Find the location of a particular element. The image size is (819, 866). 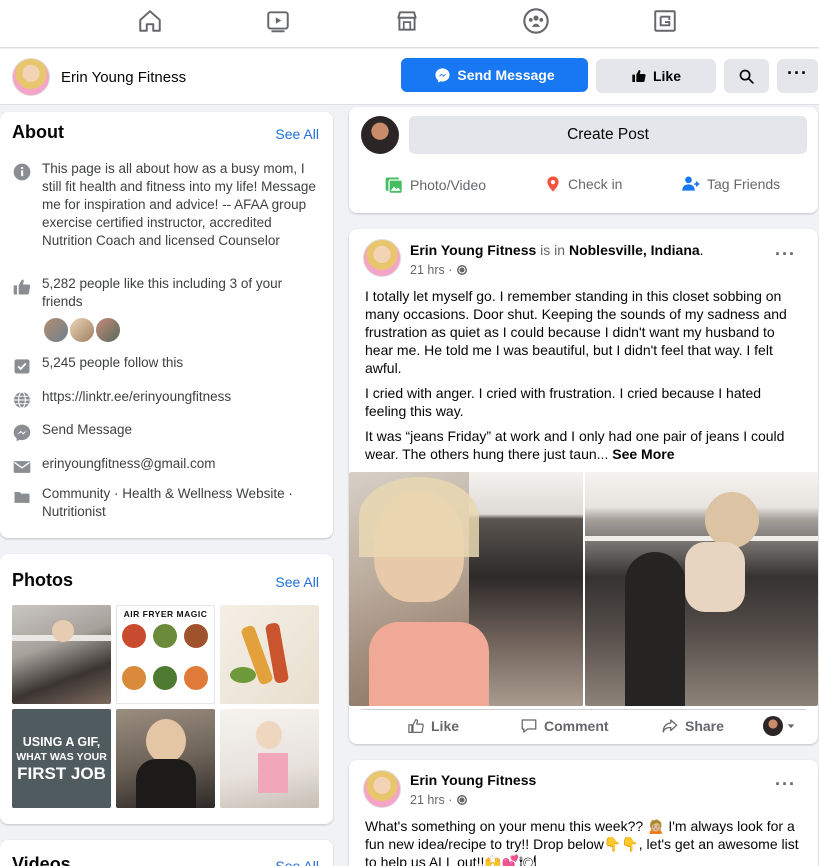

about-message-row: Send Message is located at coordinates (166, 432).